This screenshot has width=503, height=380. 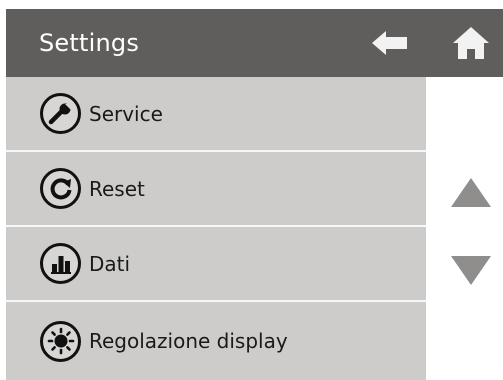 I want to click on page-title: Settings, so click(x=89, y=43).